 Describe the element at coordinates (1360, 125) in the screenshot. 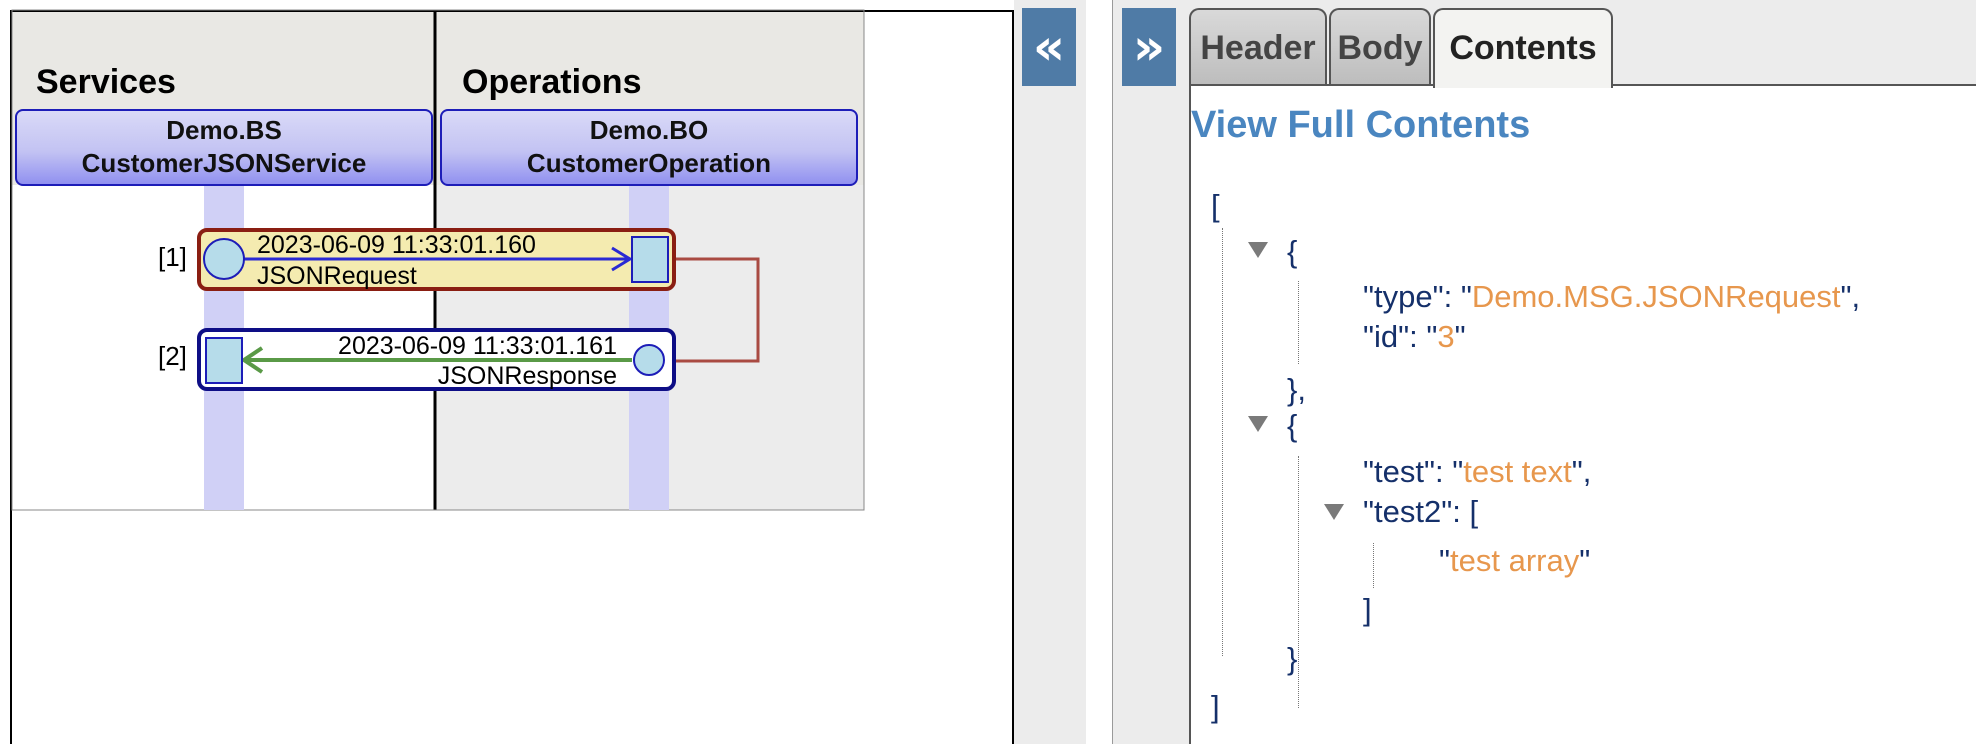

I see `view-full-contents-link: View Full Contents` at that location.